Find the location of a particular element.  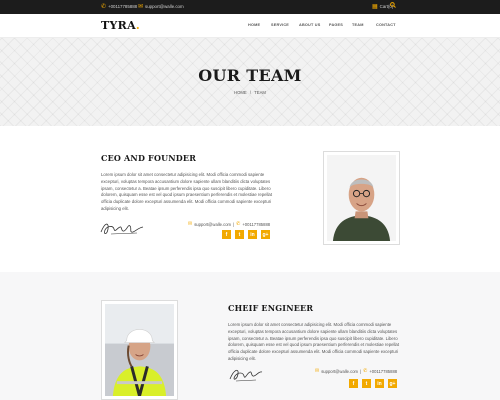

page-title: OUR TEAM is located at coordinates (250, 75).